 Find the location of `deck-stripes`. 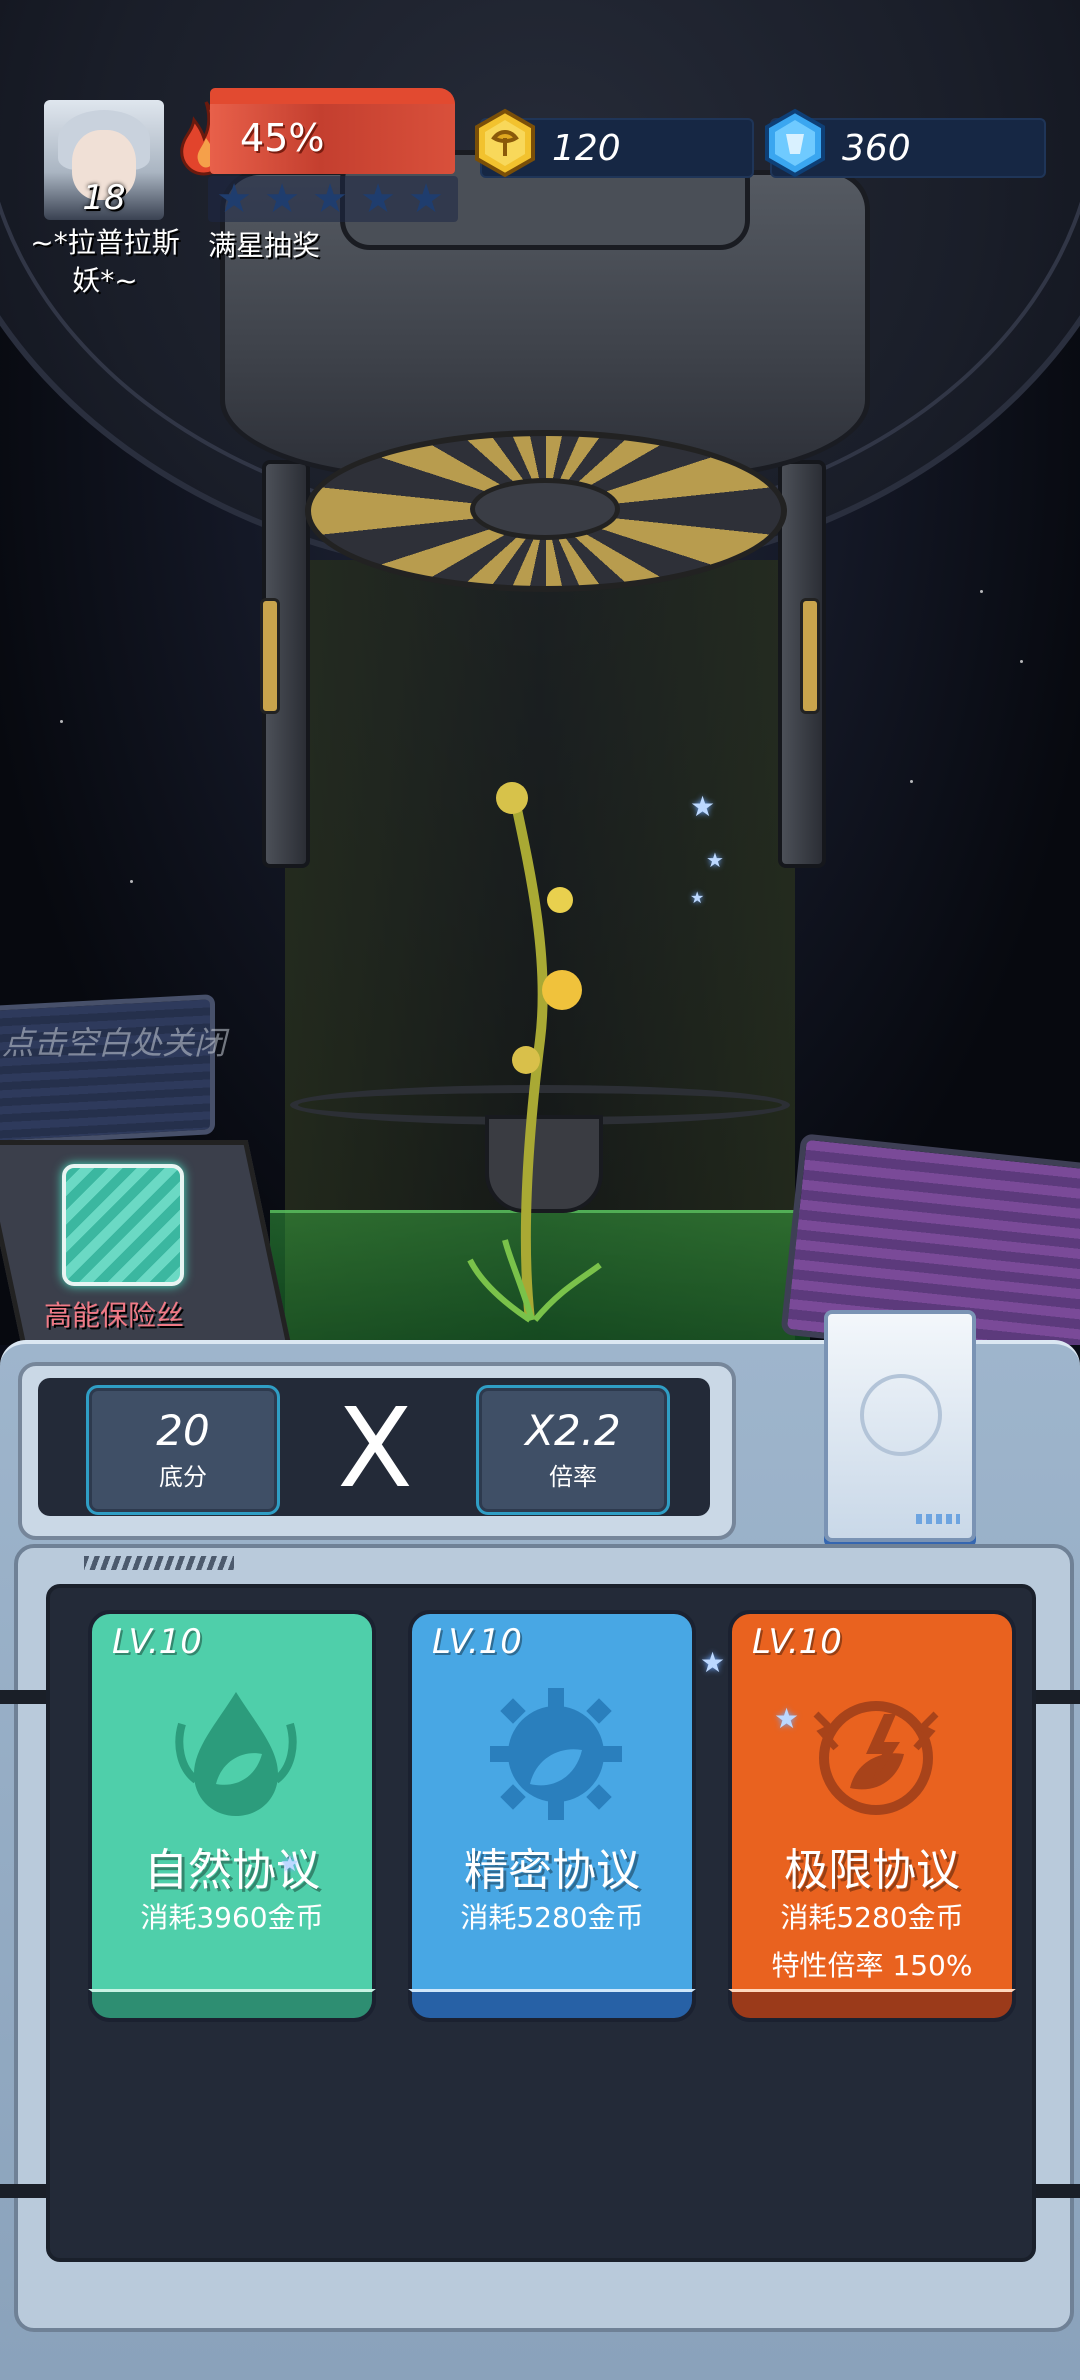

deck-stripes is located at coordinates (938, 1519).